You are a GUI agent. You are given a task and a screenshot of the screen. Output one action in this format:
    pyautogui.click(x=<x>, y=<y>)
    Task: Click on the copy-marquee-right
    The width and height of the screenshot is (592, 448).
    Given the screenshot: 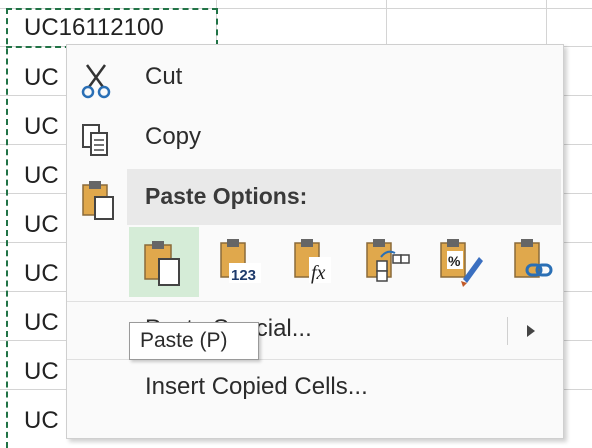 What is the action you would take?
    pyautogui.click(x=217, y=27)
    